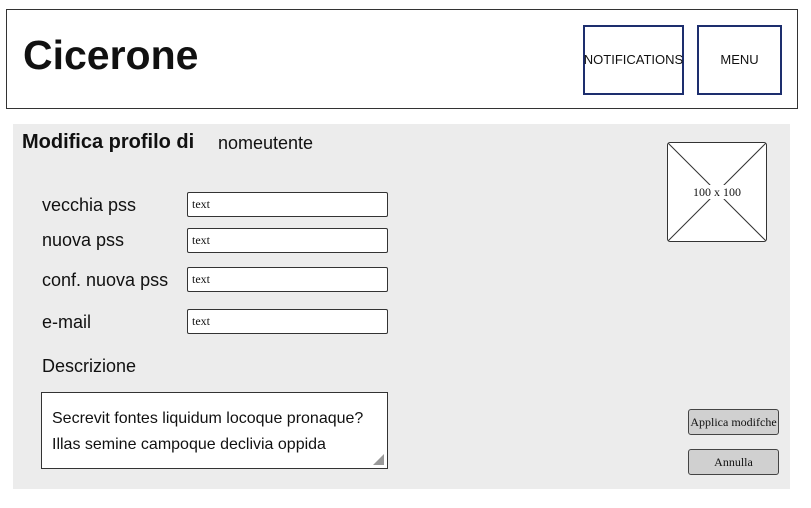 The image size is (811, 508). I want to click on username-label: nomeutente, so click(266, 143).